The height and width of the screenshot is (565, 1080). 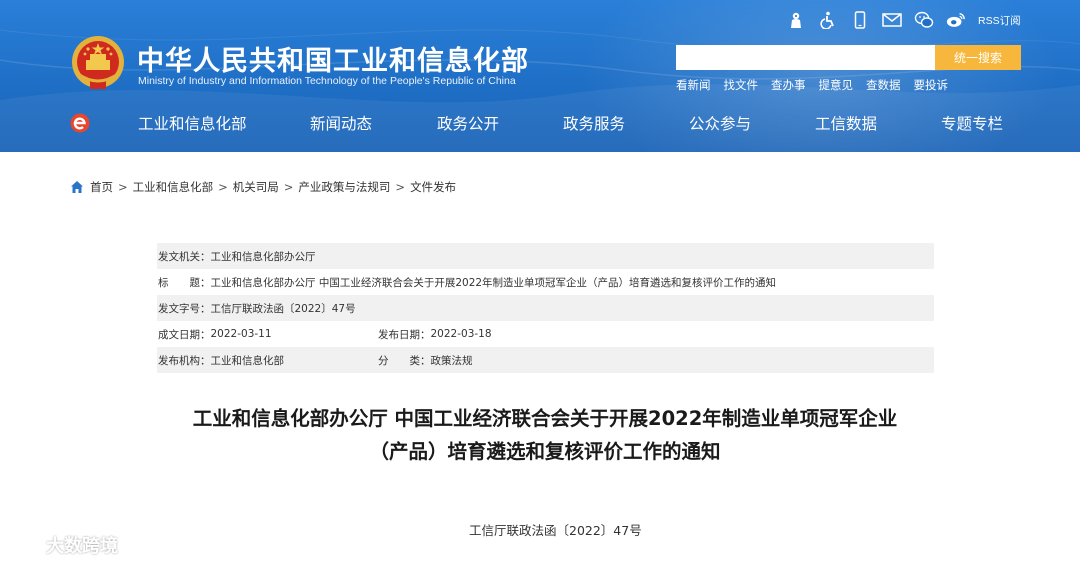 I want to click on breadcrumb: 首页 > 工业和信息化部 > 机关司局 > 产业政策与法规司 > 文件发布, so click(x=263, y=187).